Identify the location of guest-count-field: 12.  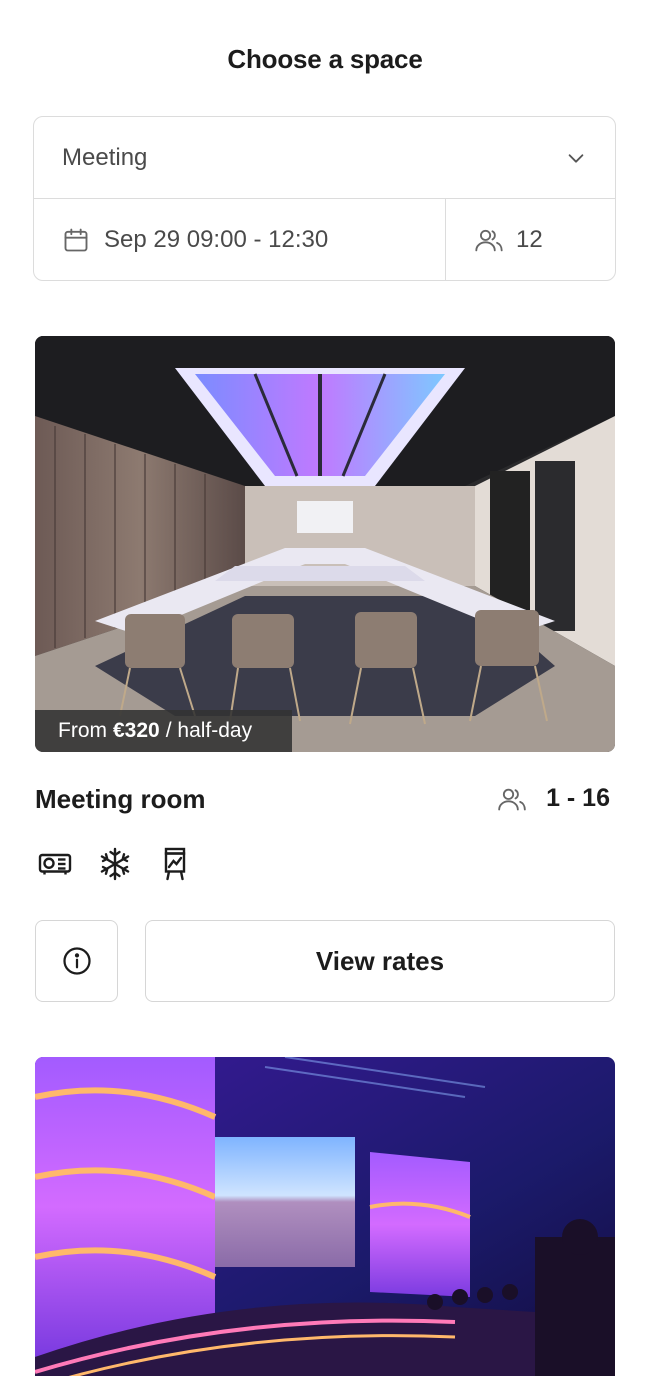
(530, 239).